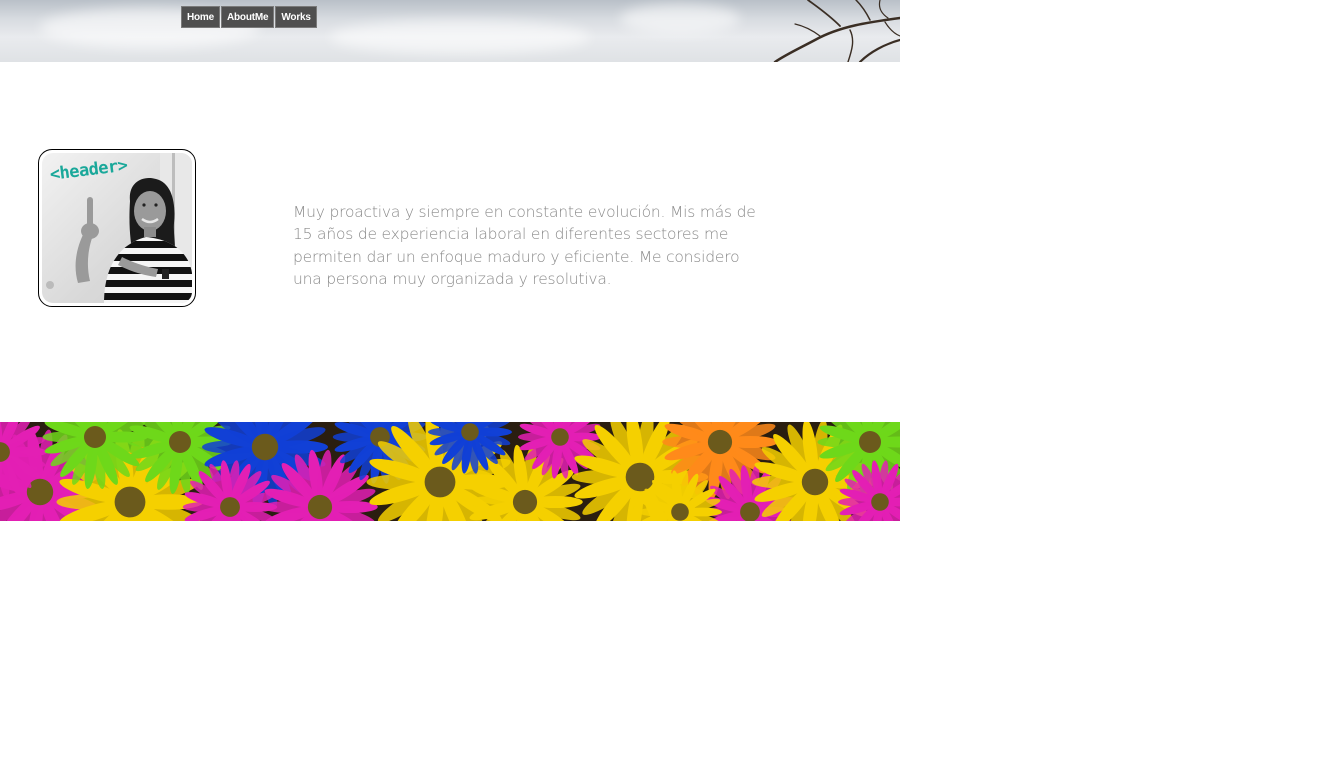 The height and width of the screenshot is (776, 1340). I want to click on nav-works: Works, so click(296, 17).